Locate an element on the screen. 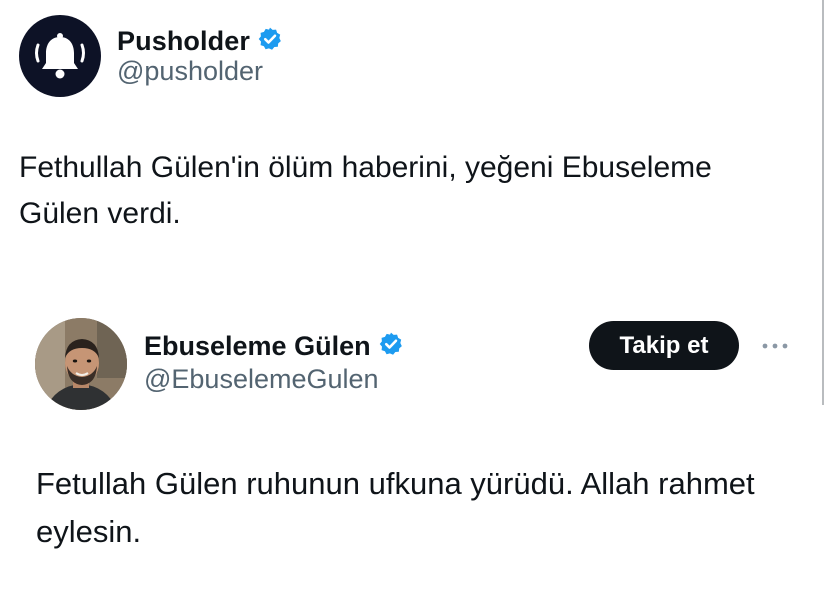 Image resolution: width=828 pixels, height=598 pixels. embedded-author-handle: @EbuselemeGulen is located at coordinates (261, 379).